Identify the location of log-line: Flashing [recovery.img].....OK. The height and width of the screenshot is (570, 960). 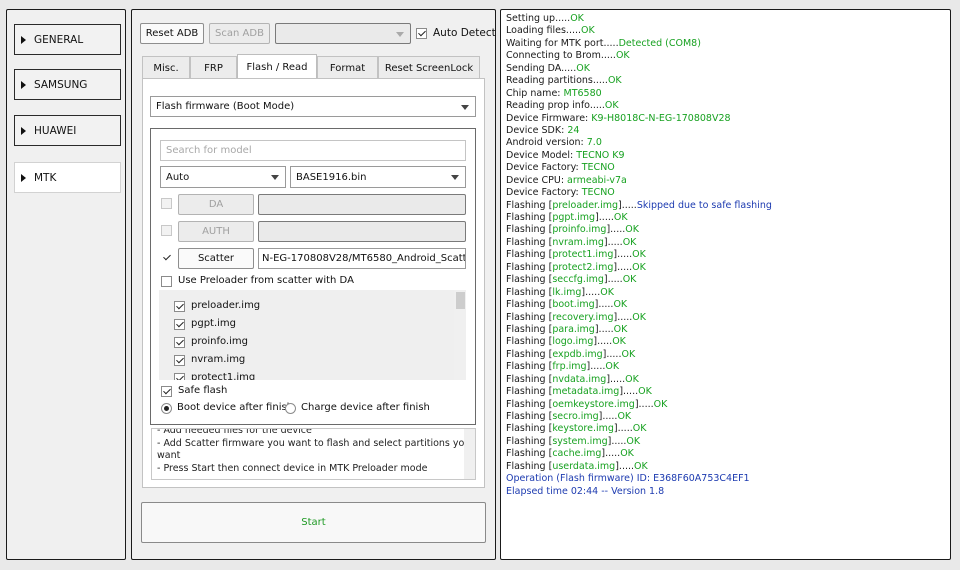
(725, 318).